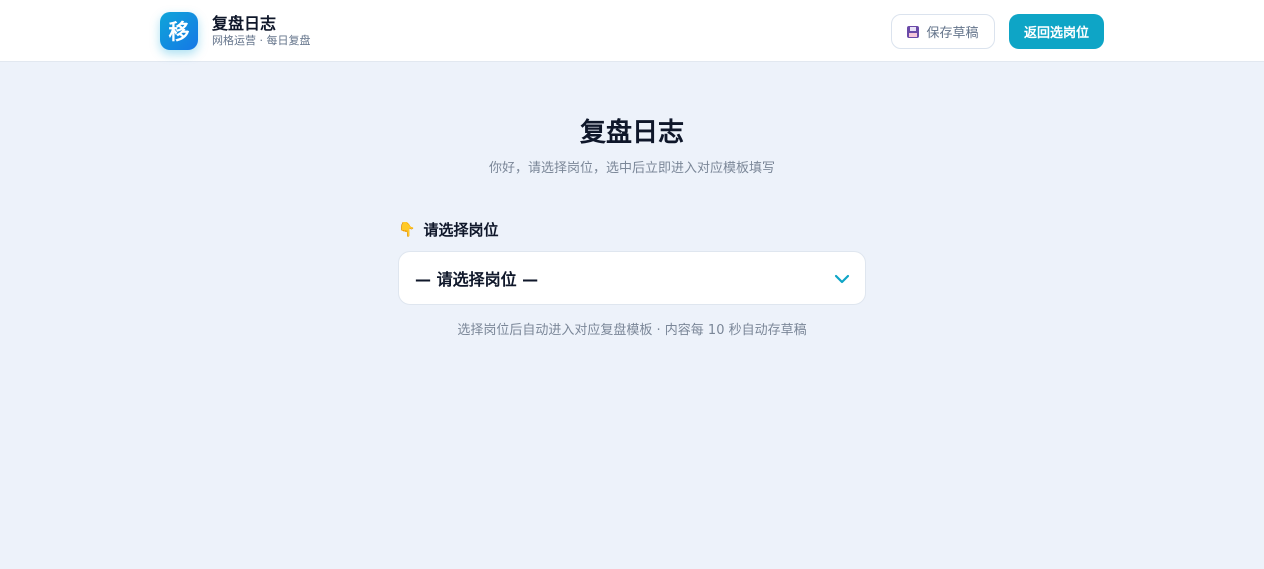  Describe the element at coordinates (407, 229) in the screenshot. I see `pointing-down-hand-icon: 👇` at that location.